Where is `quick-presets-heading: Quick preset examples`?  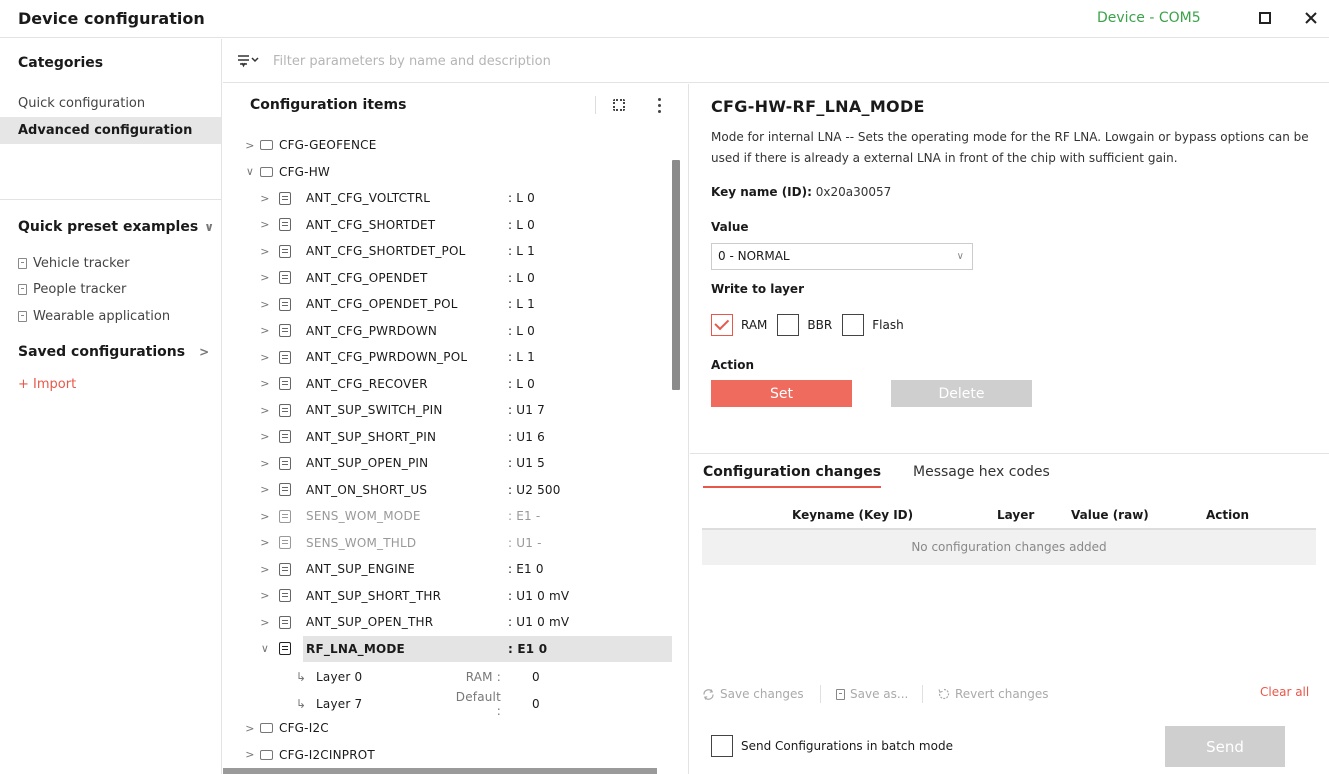
quick-presets-heading: Quick preset examples is located at coordinates (108, 227).